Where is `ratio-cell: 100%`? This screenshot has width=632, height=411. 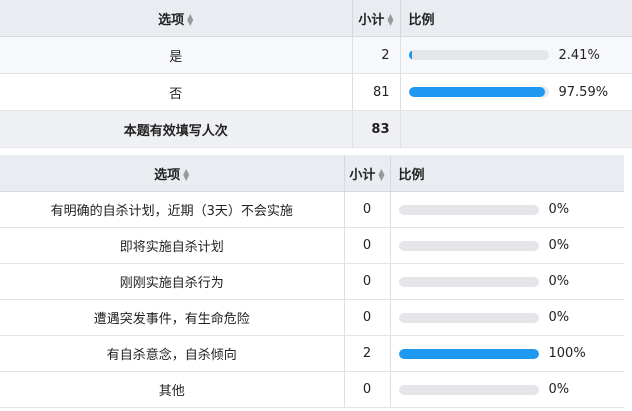 ratio-cell: 100% is located at coordinates (507, 353).